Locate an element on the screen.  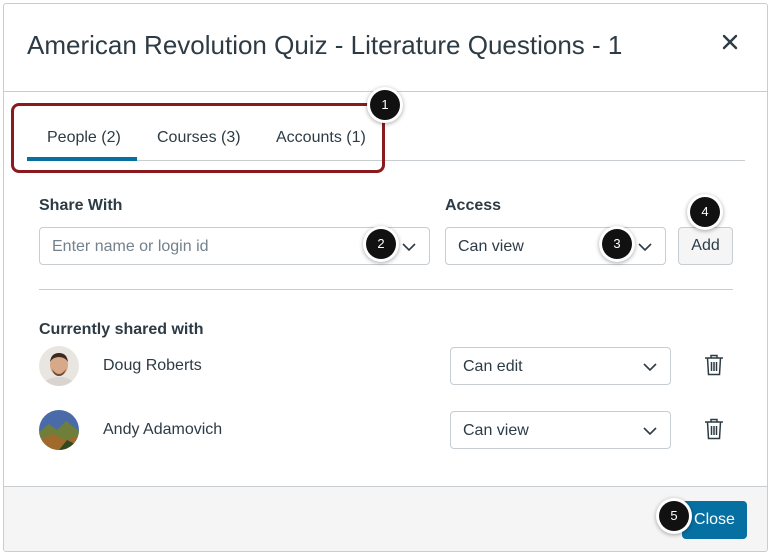
access-select: Can view is located at coordinates (555, 246).